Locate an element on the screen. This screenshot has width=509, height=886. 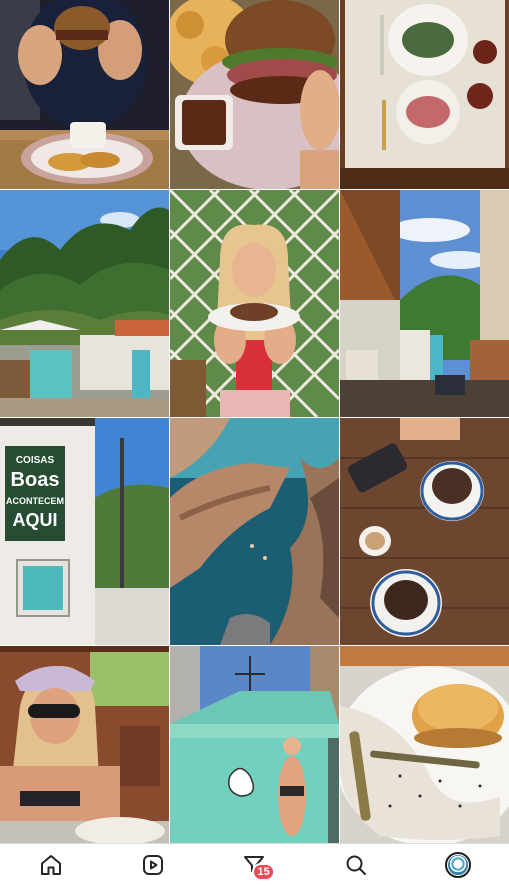
burger-hands-photo is located at coordinates (84, 94).